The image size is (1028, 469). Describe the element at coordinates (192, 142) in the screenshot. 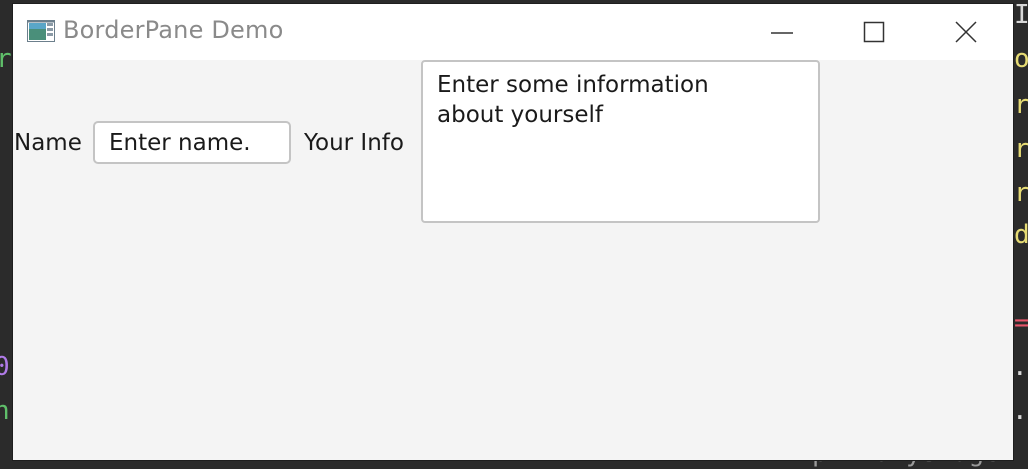

I see `name-input` at that location.